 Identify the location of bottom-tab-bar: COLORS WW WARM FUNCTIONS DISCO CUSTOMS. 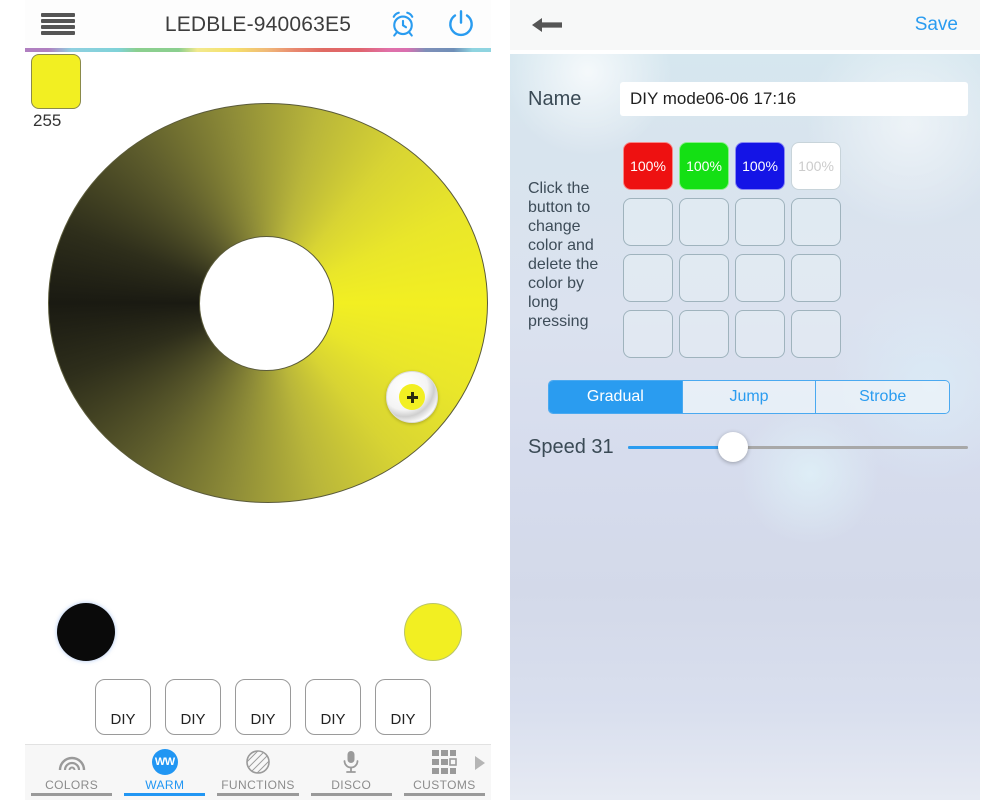
(258, 772).